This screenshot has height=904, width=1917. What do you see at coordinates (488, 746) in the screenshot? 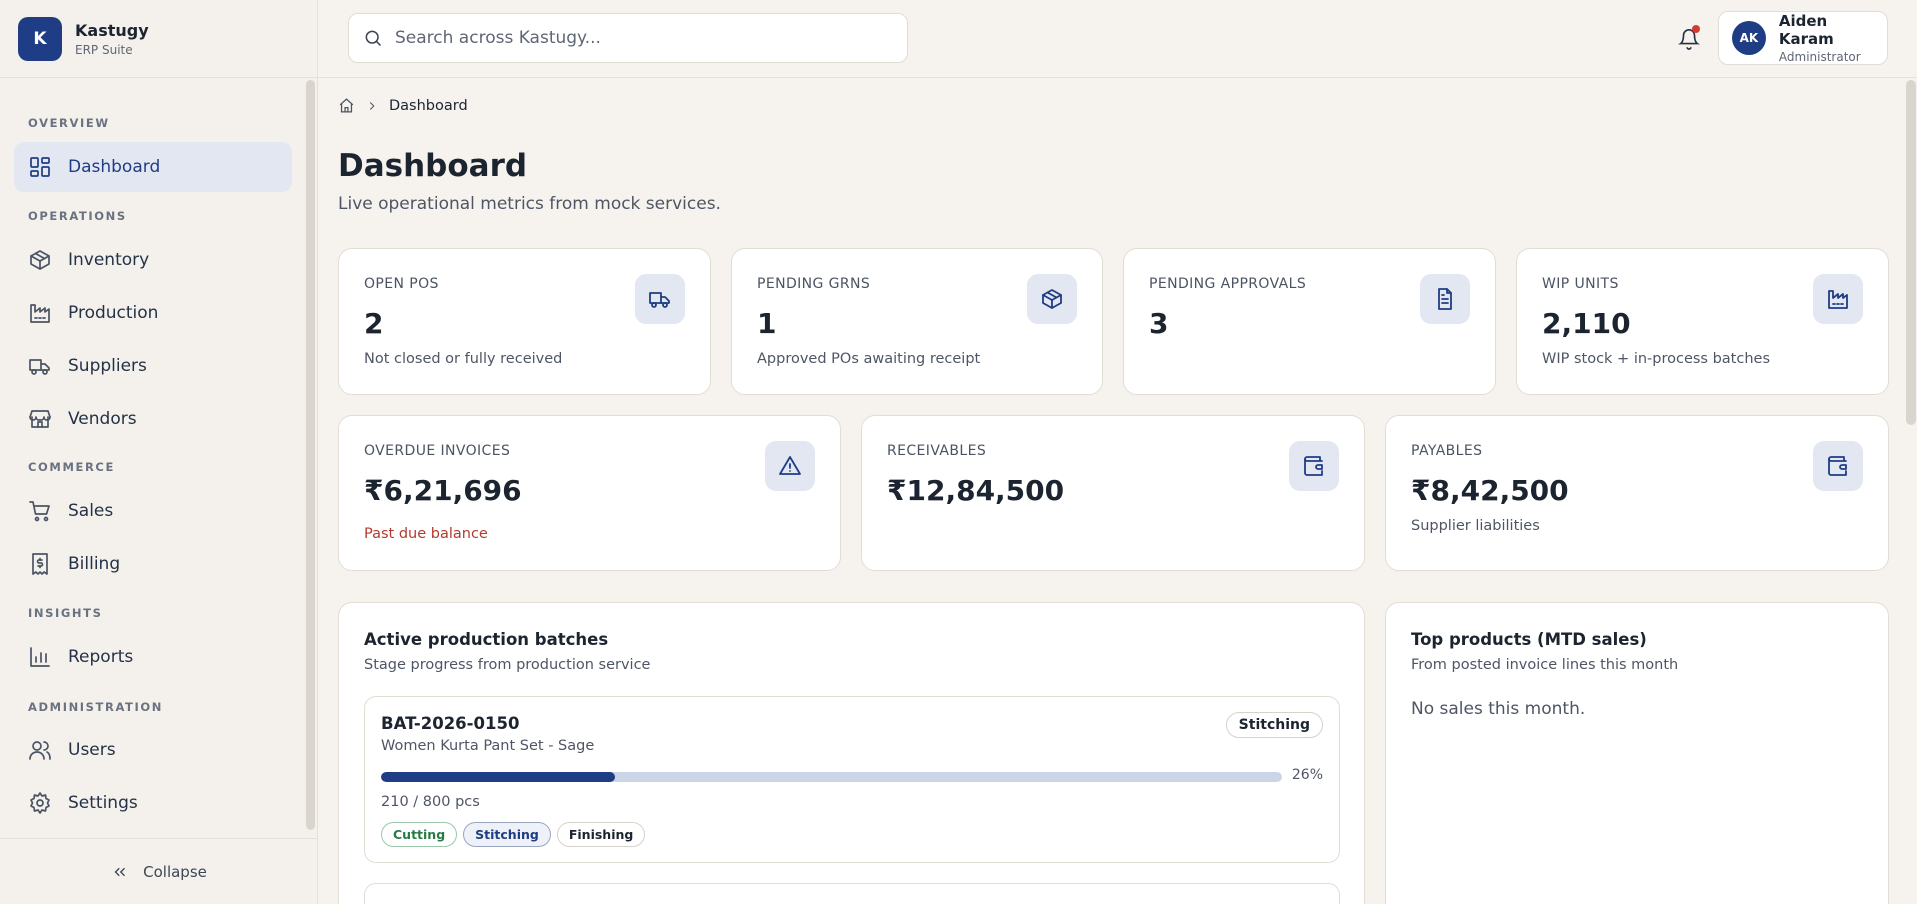
I see `batch-product: Women Kurta Pant Set - Sage` at bounding box center [488, 746].